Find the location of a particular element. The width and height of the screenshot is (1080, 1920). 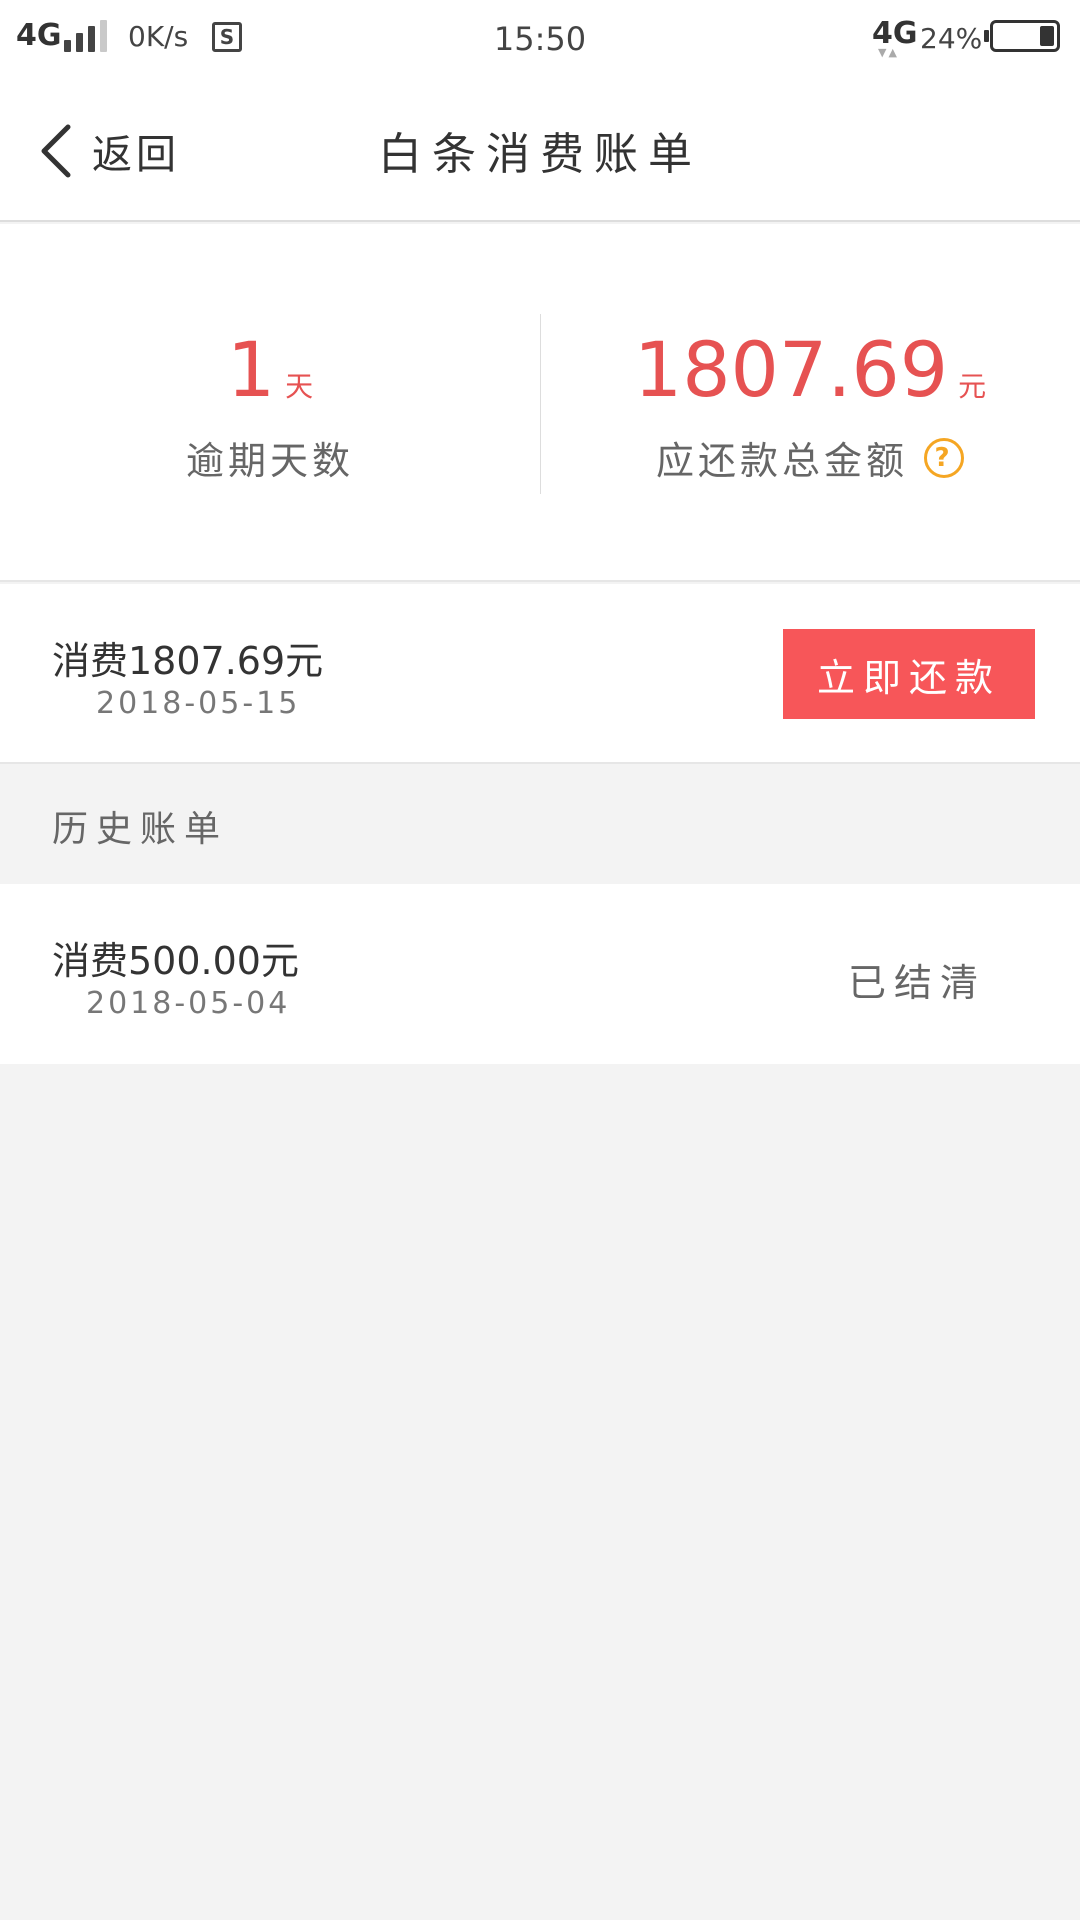

overdue-days-label: 逾期天数 is located at coordinates (270, 457).